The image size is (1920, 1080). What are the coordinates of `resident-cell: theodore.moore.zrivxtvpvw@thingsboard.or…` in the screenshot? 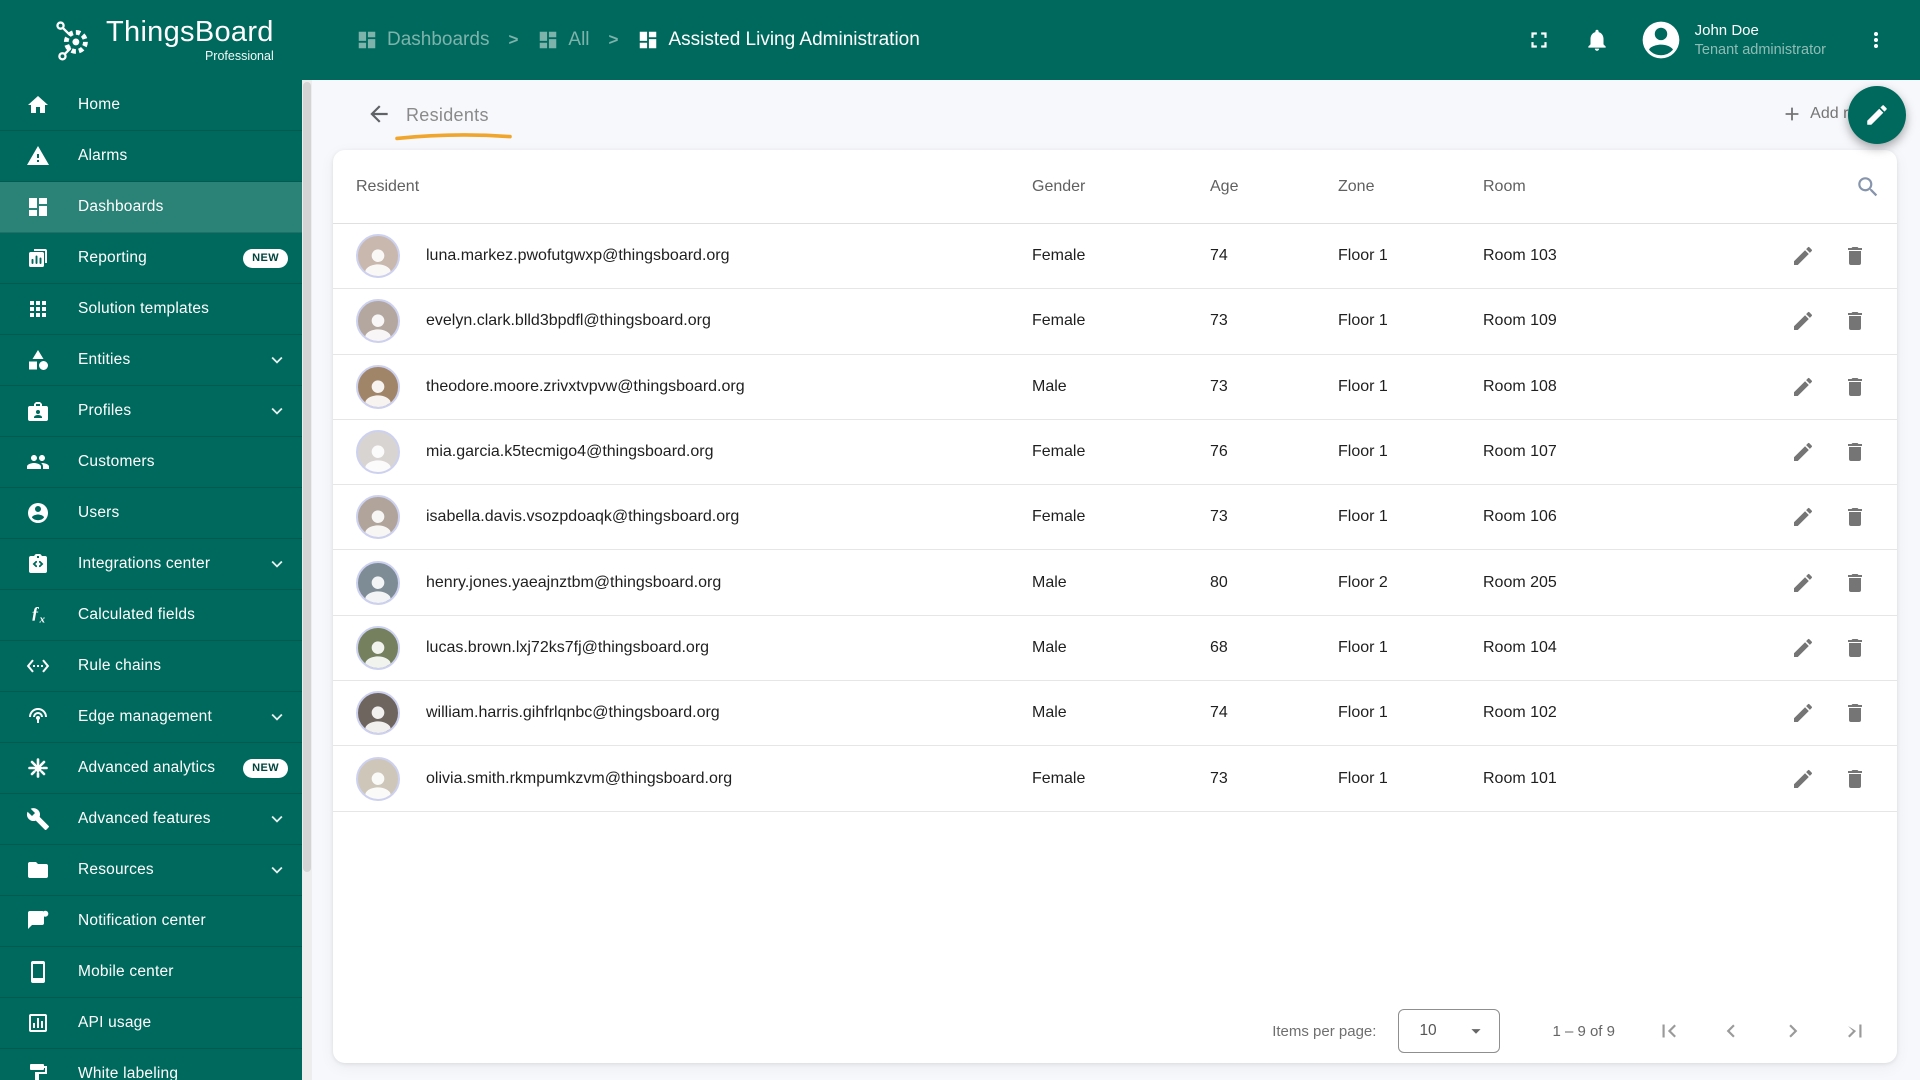 It's located at (694, 386).